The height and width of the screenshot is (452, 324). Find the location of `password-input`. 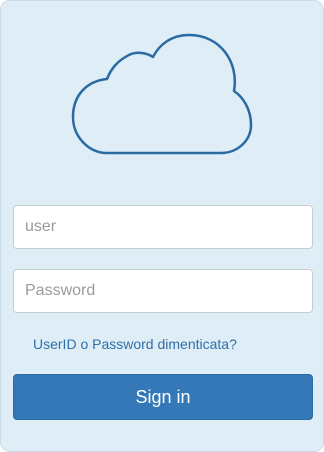

password-input is located at coordinates (163, 291).